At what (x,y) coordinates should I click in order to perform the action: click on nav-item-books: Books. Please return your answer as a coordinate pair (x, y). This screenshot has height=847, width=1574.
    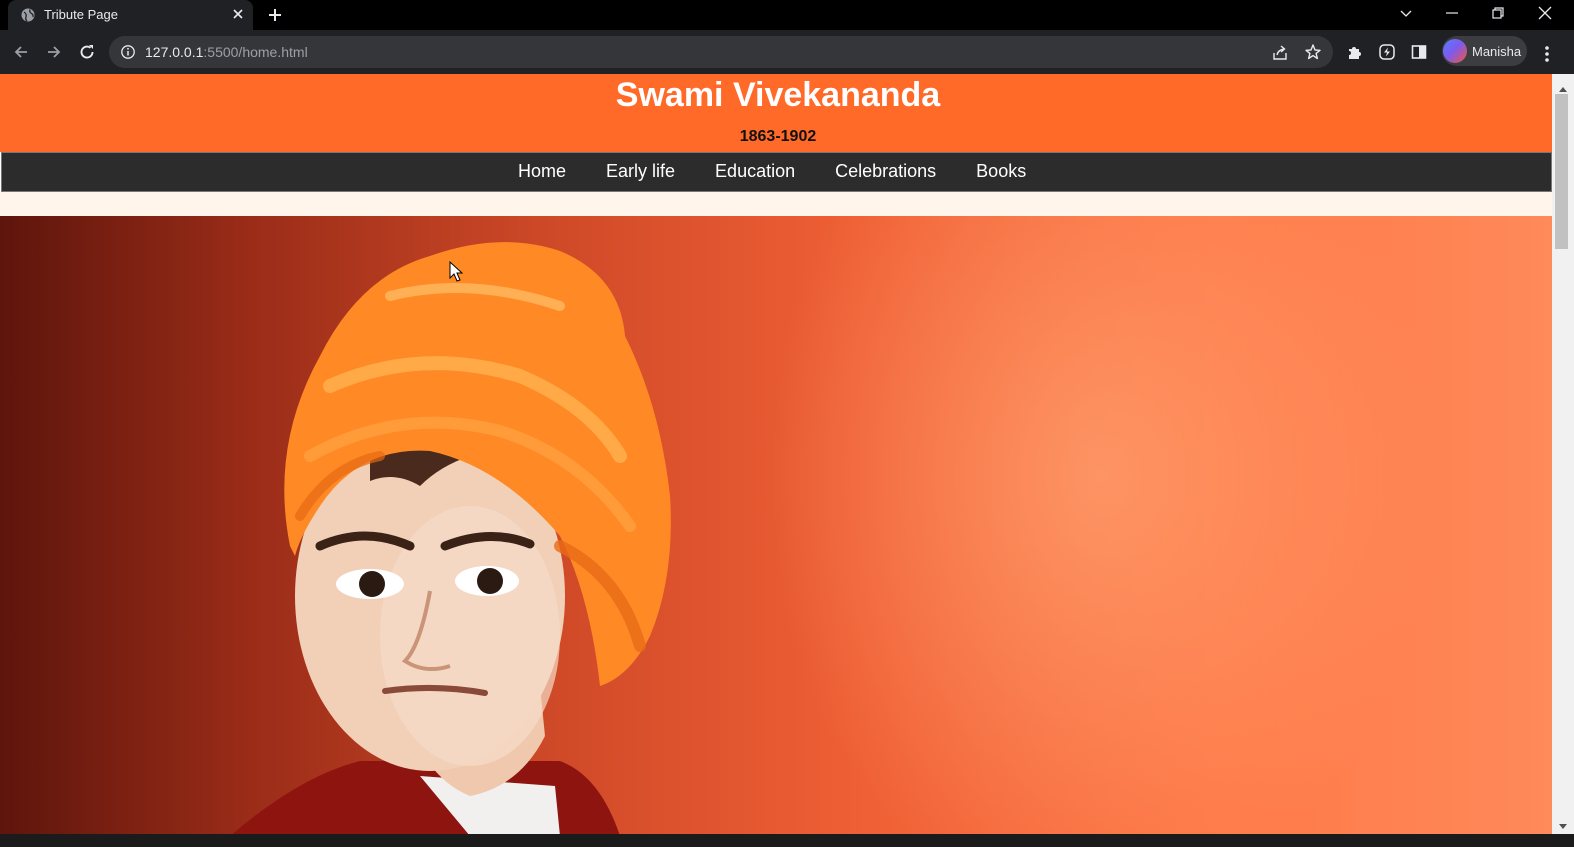
    Looking at the image, I should click on (1001, 171).